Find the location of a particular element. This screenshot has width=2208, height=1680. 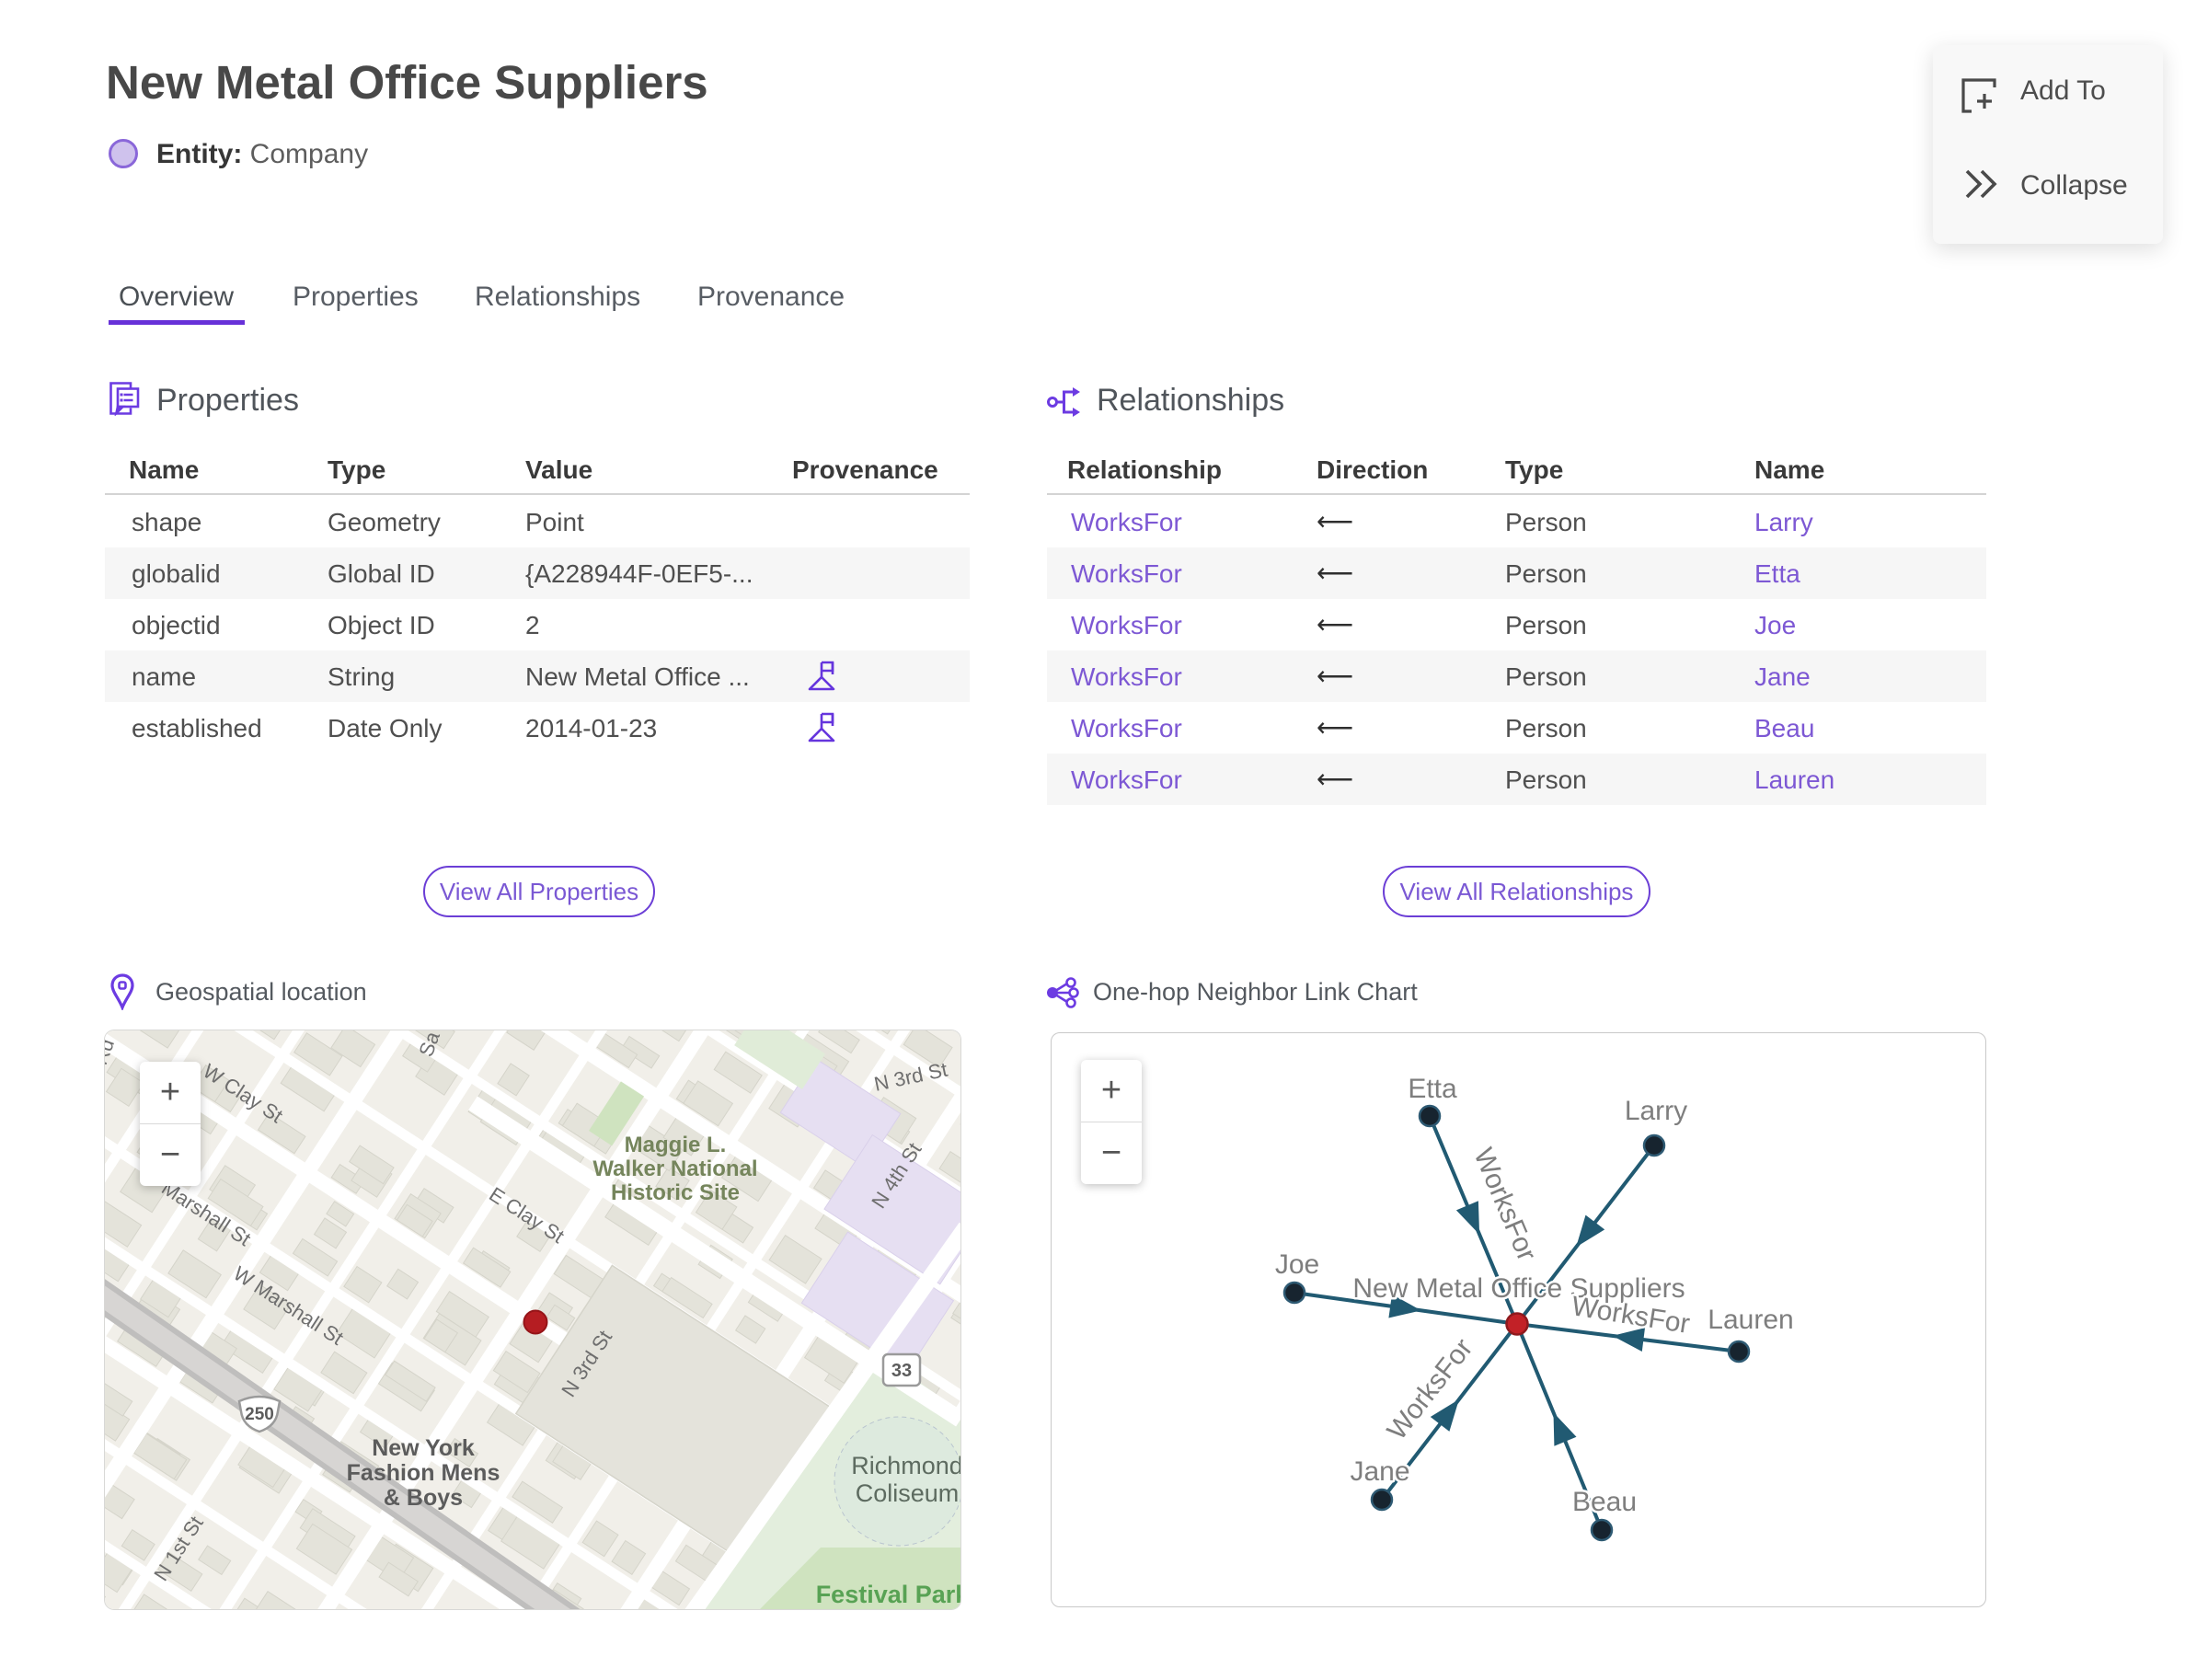

svg-text: & Boys is located at coordinates (423, 1498).